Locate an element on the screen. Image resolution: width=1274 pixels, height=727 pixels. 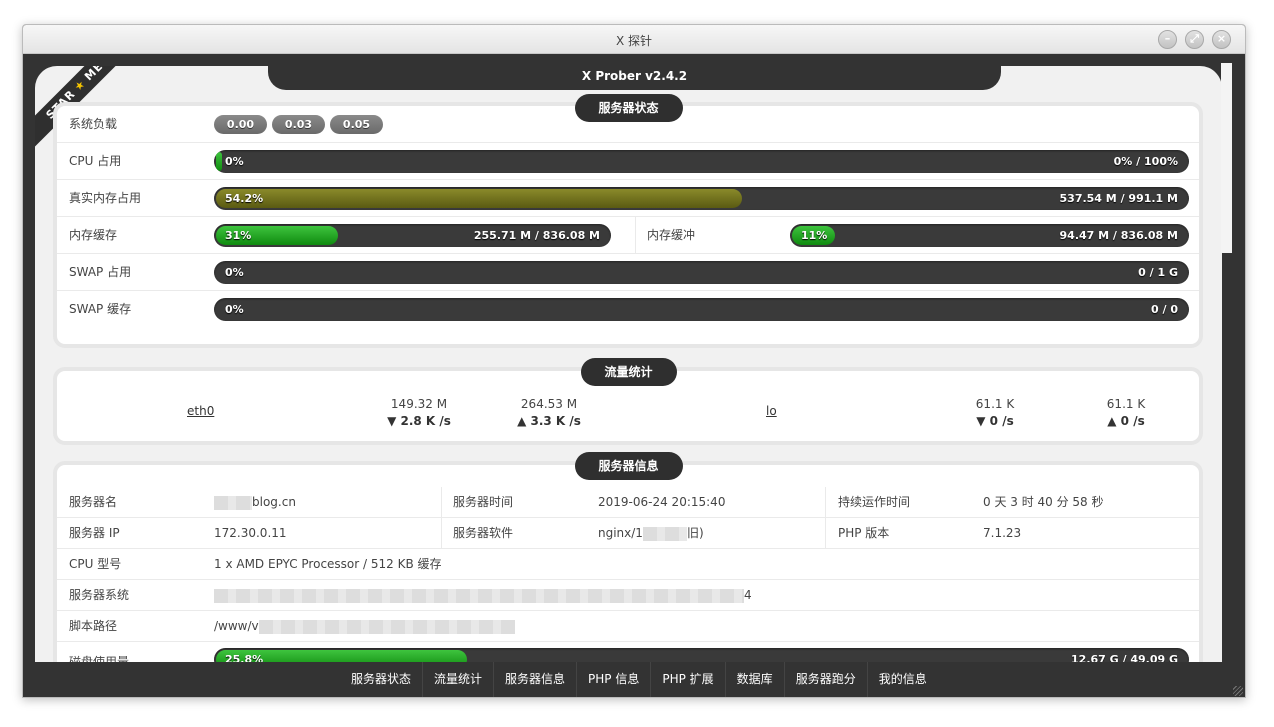
swap-used-percent: 0% is located at coordinates (234, 272).